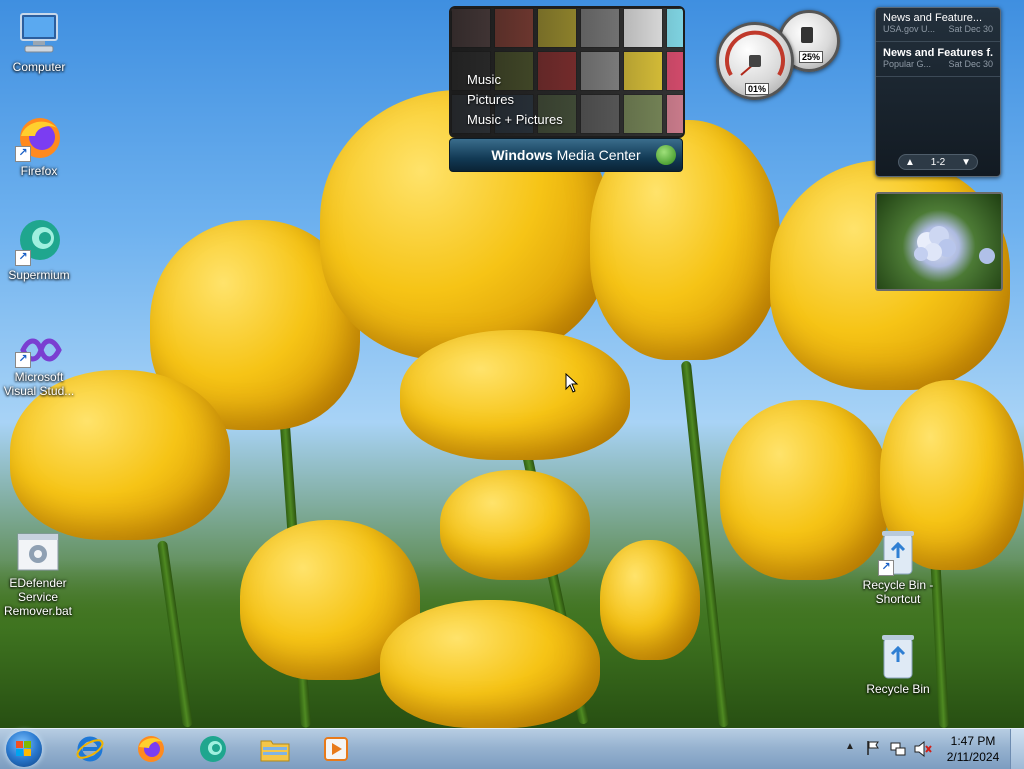 This screenshot has height=769, width=1024. What do you see at coordinates (38, 553) in the screenshot?
I see `batch-file-icon` at bounding box center [38, 553].